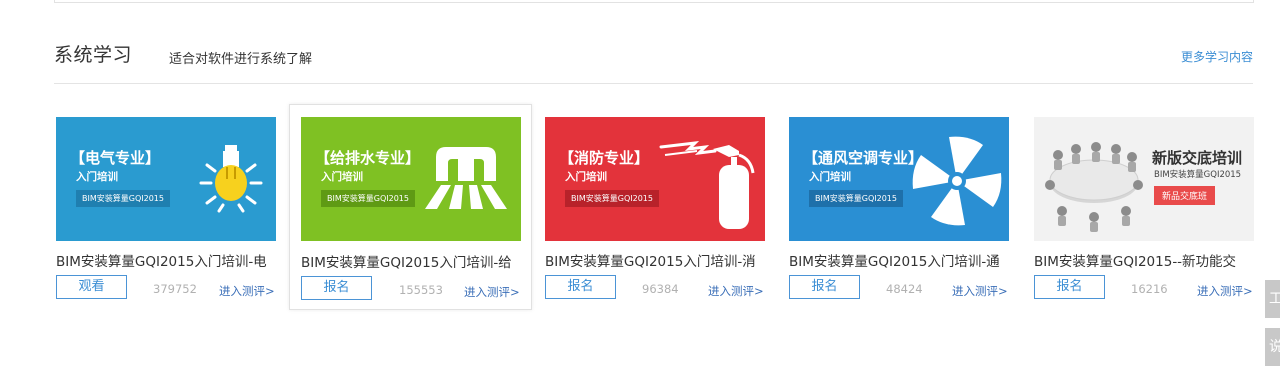 The width and height of the screenshot is (1280, 366). Describe the element at coordinates (957, 181) in the screenshot. I see `fan-icon` at that location.